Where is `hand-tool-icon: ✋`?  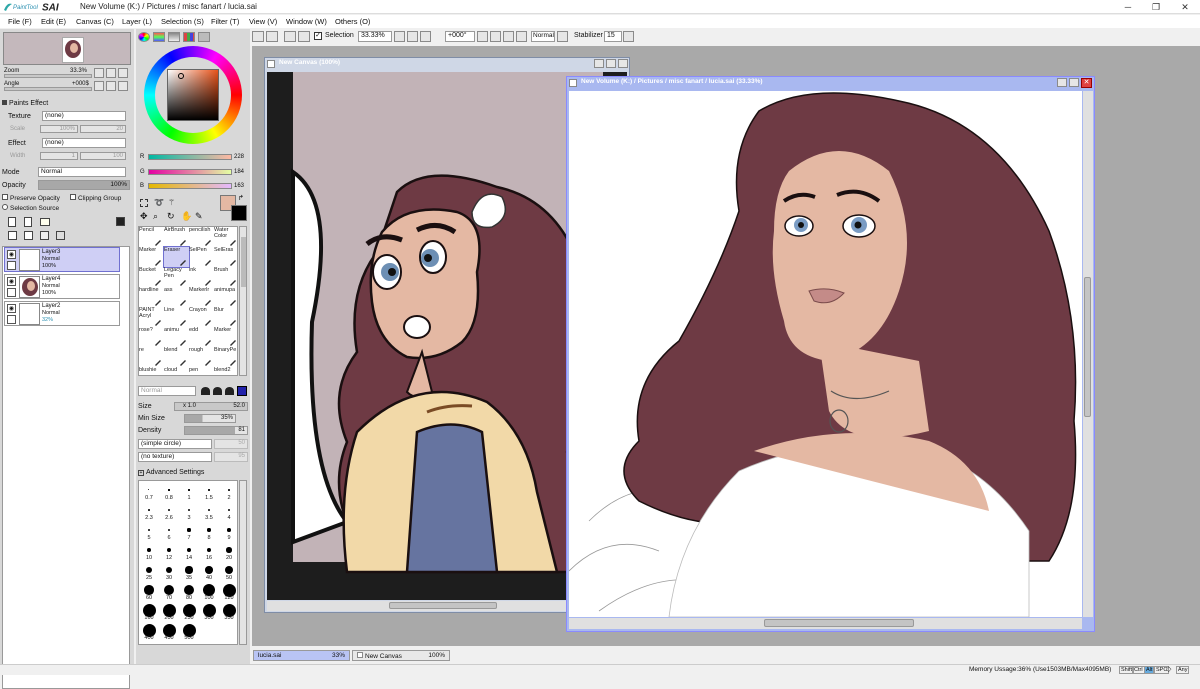 hand-tool-icon: ✋ is located at coordinates (186, 216).